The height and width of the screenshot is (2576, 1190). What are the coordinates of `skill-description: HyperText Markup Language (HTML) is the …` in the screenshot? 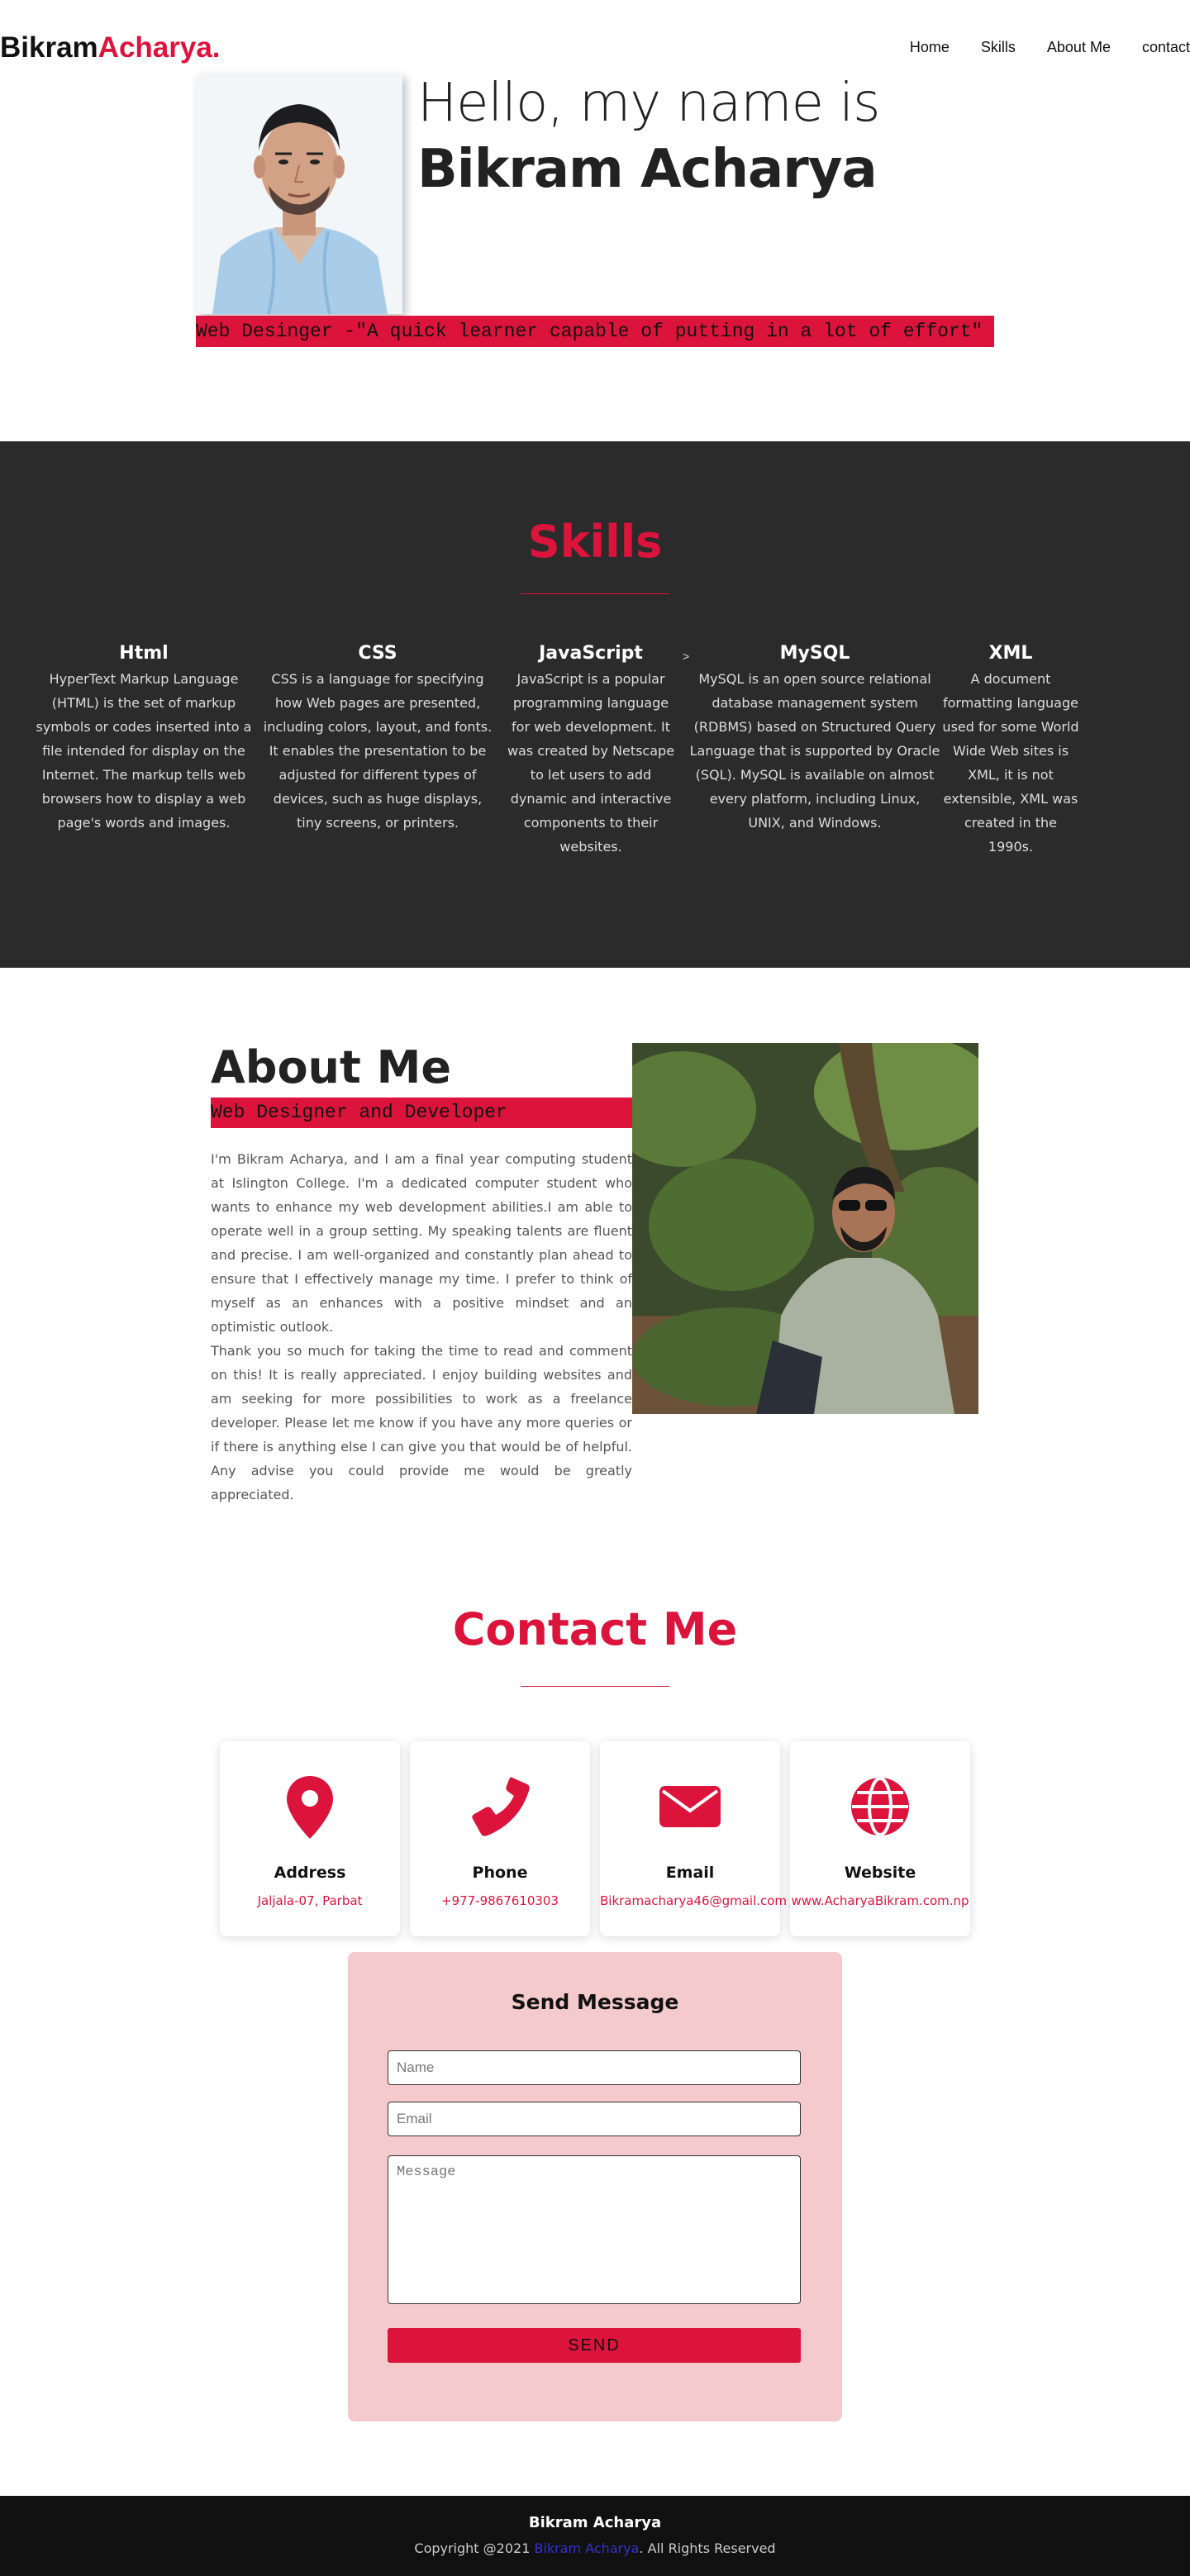 It's located at (144, 751).